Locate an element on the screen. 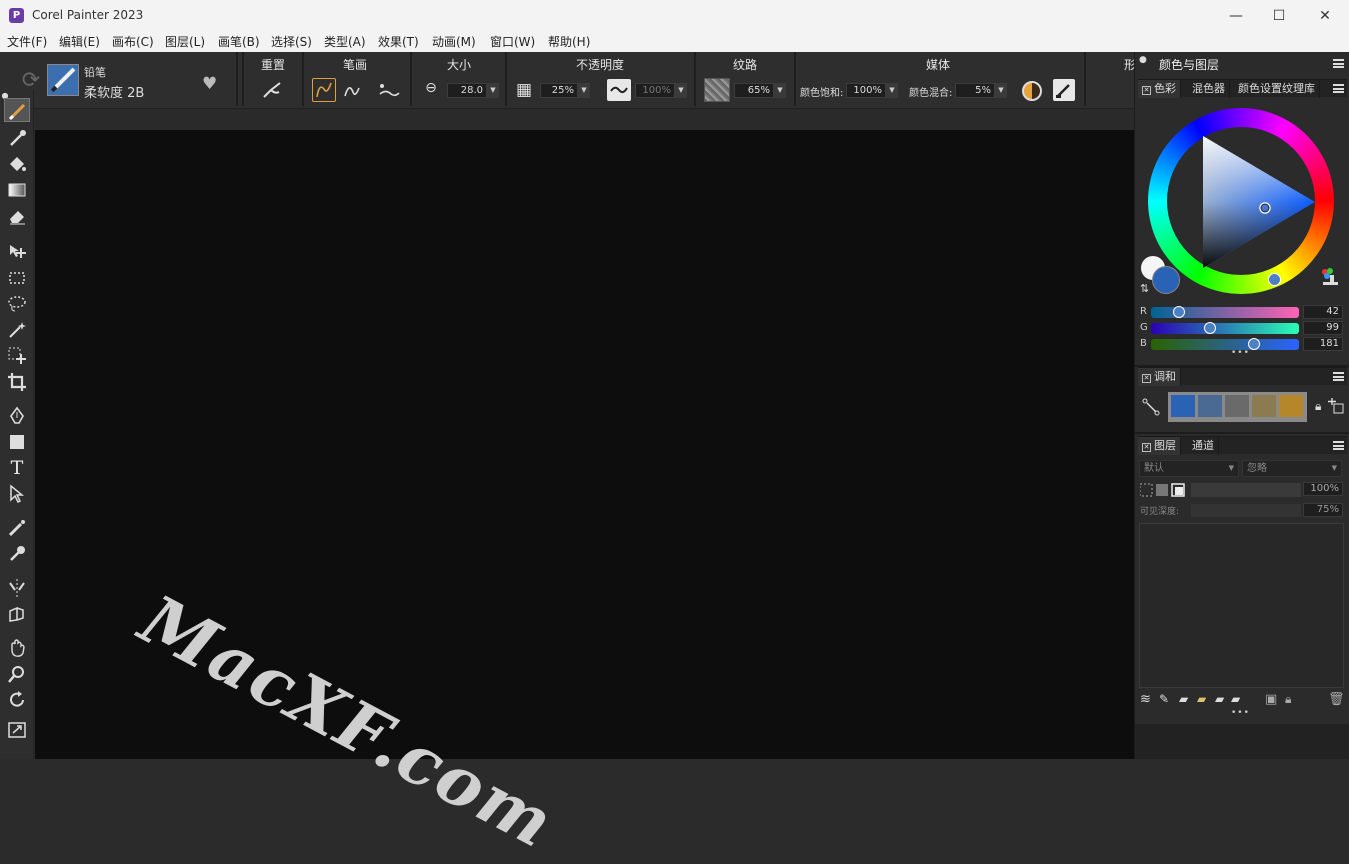 This screenshot has width=1349, height=864. minimize-button: — is located at coordinates (1236, 16).